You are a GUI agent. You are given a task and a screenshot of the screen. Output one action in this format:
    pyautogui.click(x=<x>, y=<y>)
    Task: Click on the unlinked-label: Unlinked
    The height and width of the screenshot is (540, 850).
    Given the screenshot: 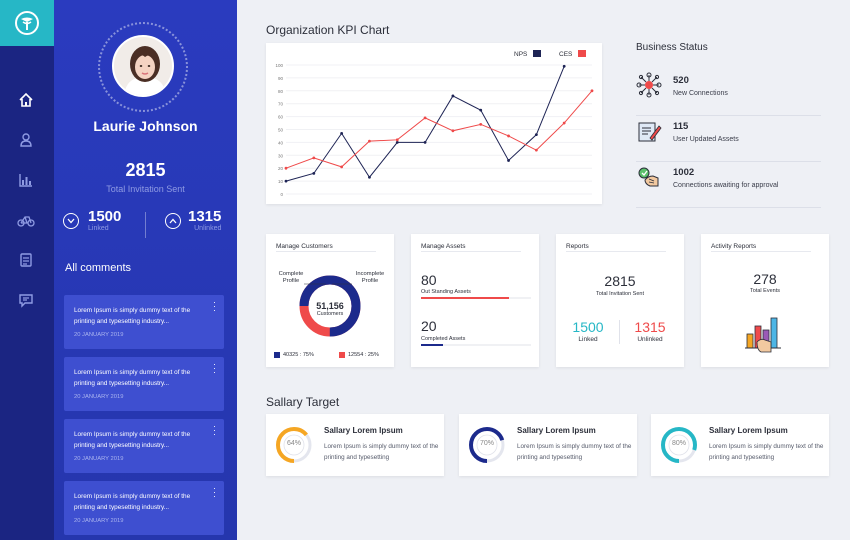 What is the action you would take?
    pyautogui.click(x=208, y=228)
    